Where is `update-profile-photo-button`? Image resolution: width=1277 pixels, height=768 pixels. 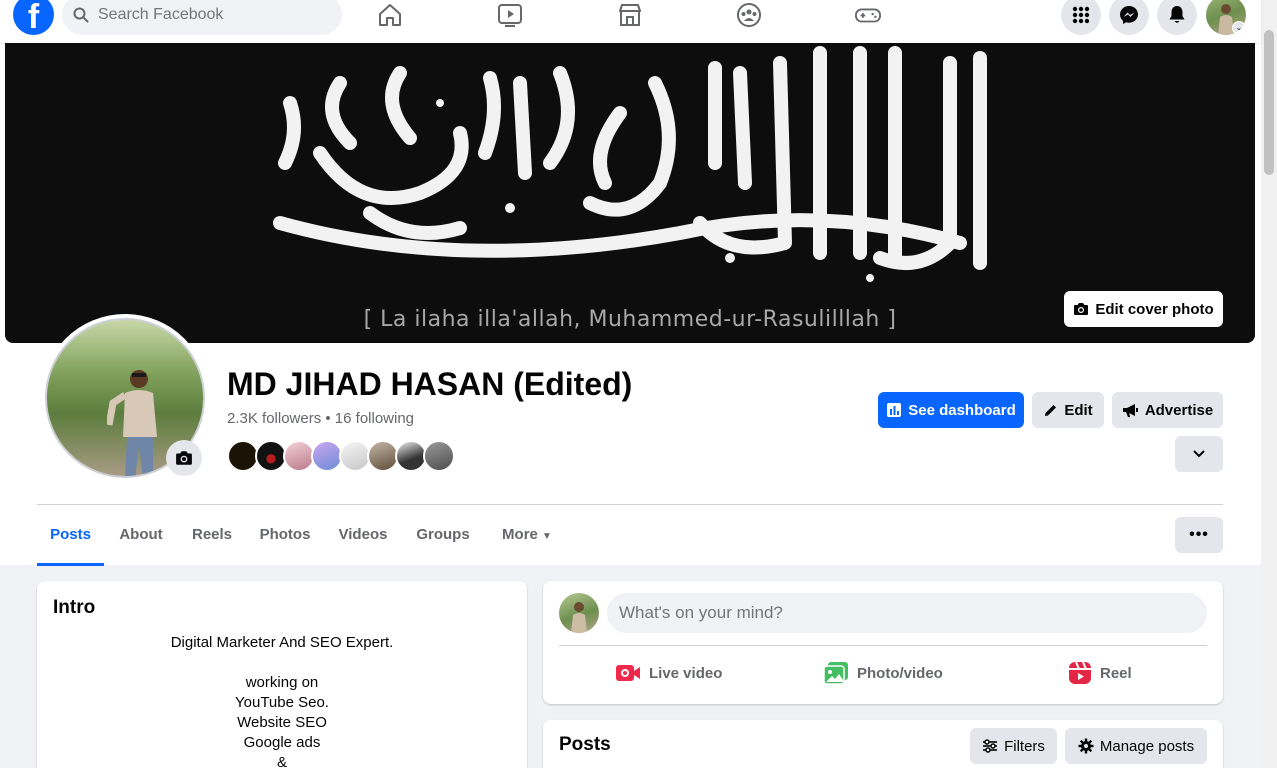 update-profile-photo-button is located at coordinates (184, 458).